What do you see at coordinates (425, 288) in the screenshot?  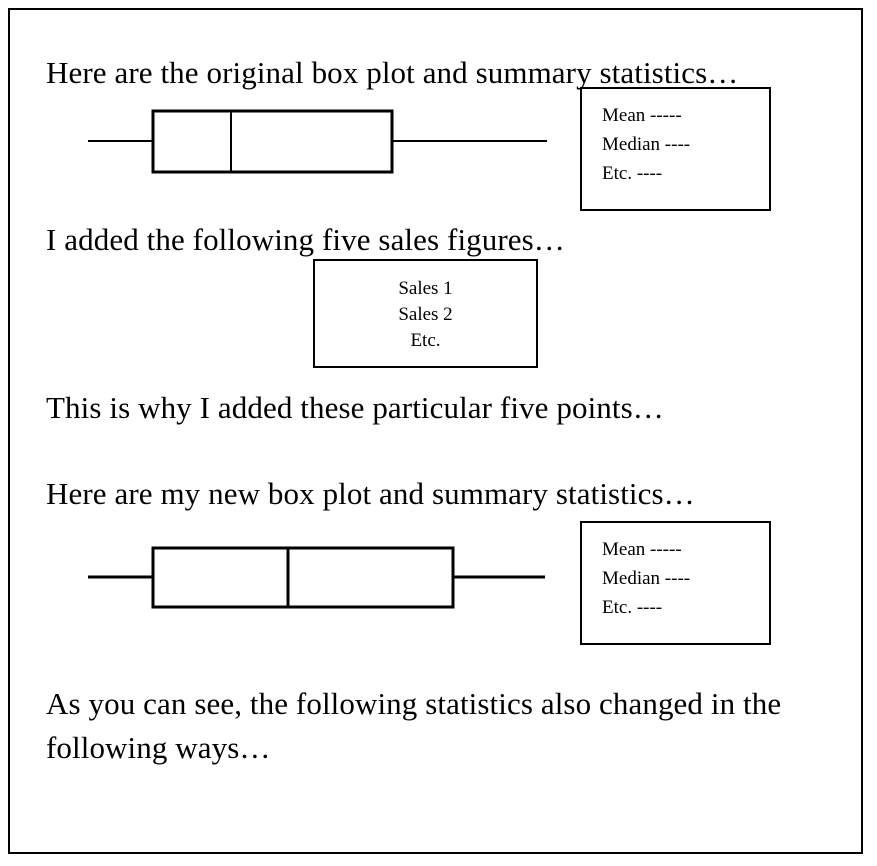 I see `sales-line-1: Sales 1` at bounding box center [425, 288].